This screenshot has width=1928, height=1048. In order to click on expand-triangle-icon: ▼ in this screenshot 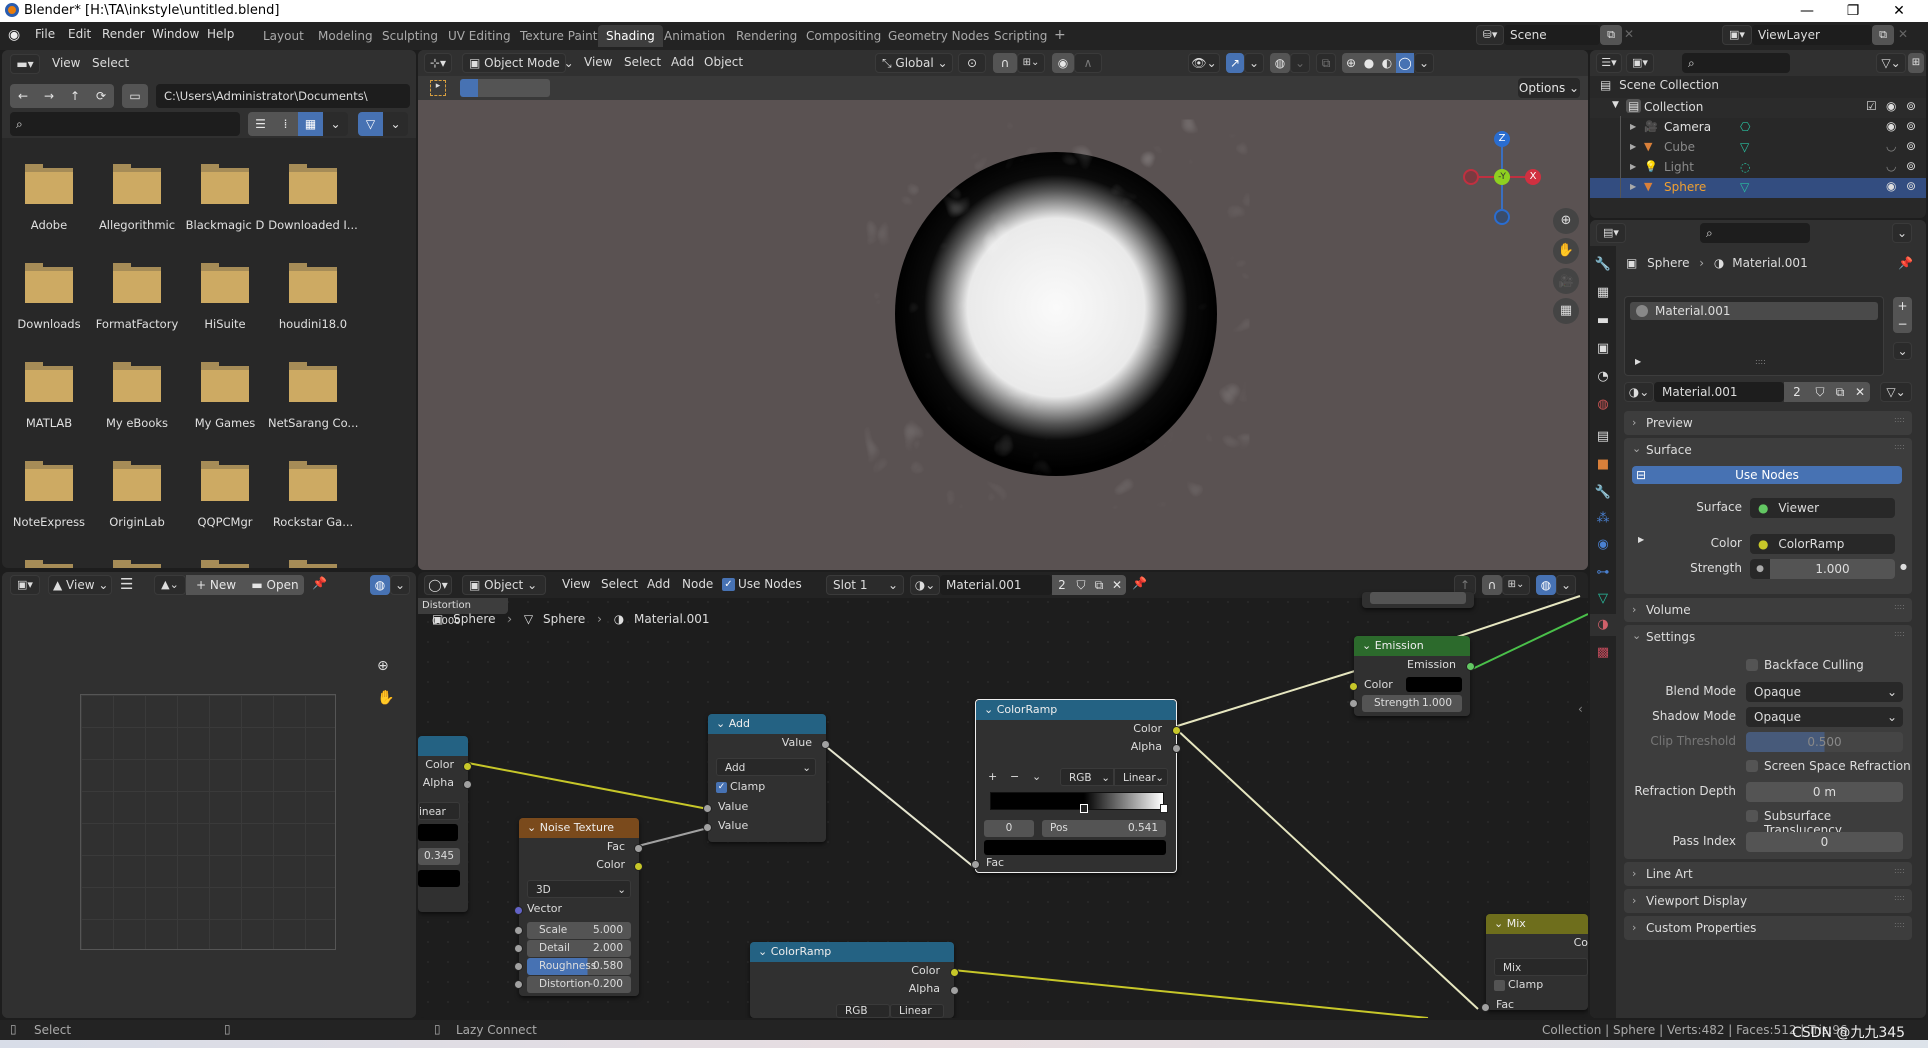, I will do `click(1615, 105)`.